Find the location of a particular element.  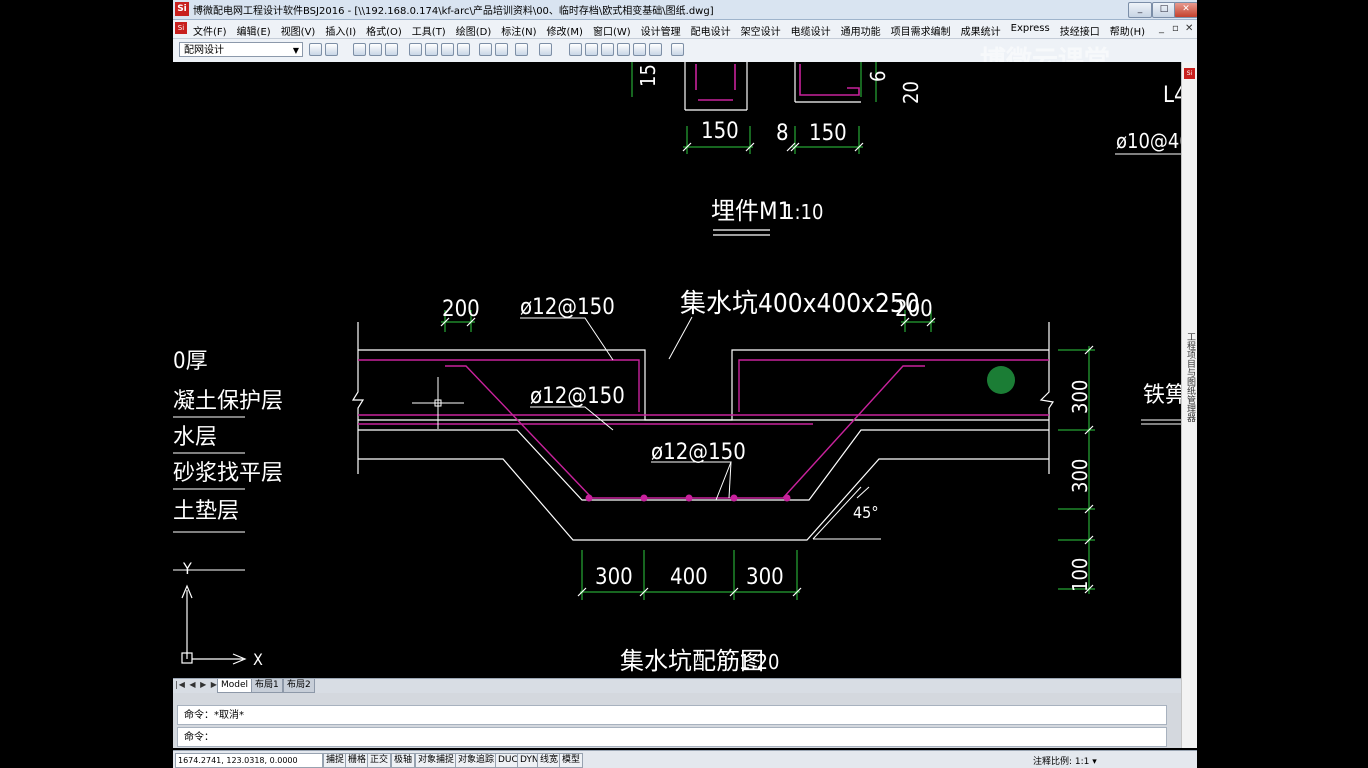

menu-item: 插入(I) is located at coordinates (340, 30).